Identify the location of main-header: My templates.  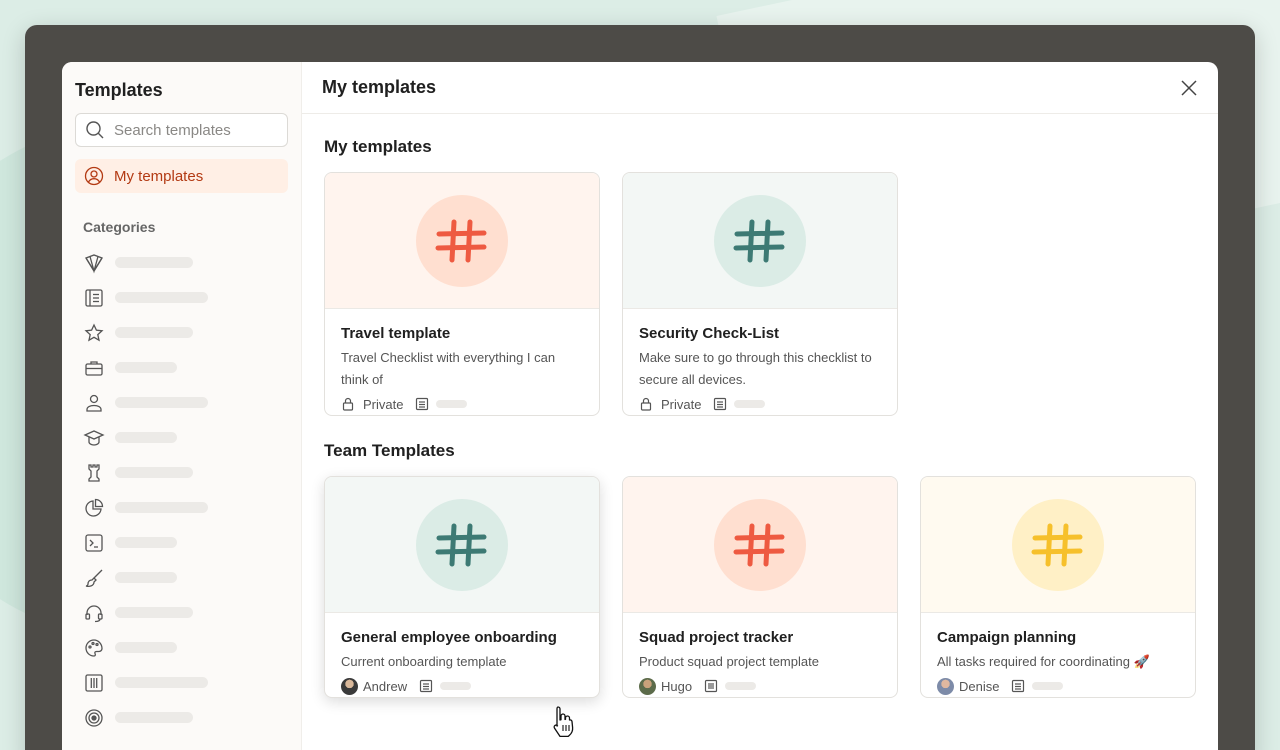
(760, 88).